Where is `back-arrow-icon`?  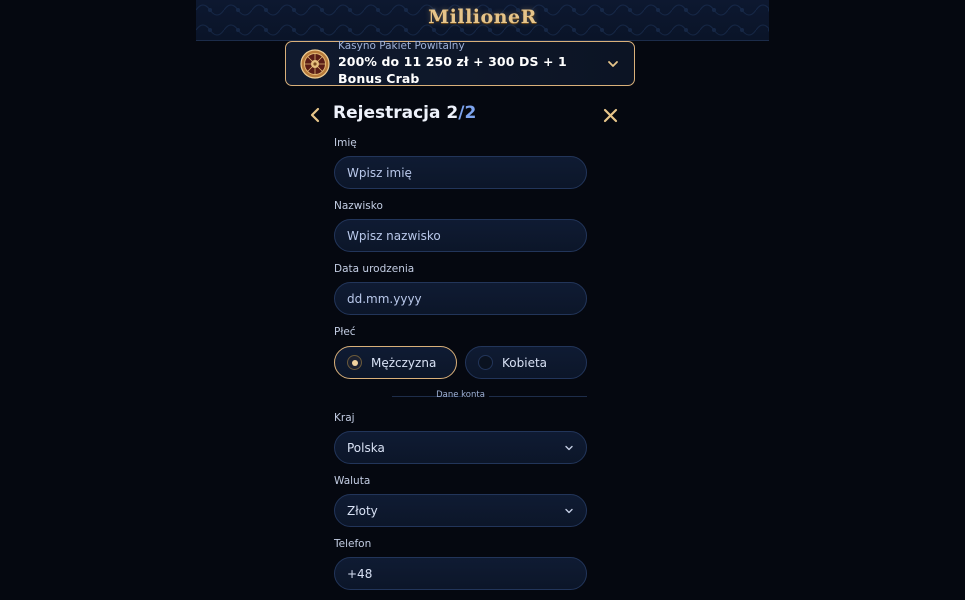 back-arrow-icon is located at coordinates (315, 115).